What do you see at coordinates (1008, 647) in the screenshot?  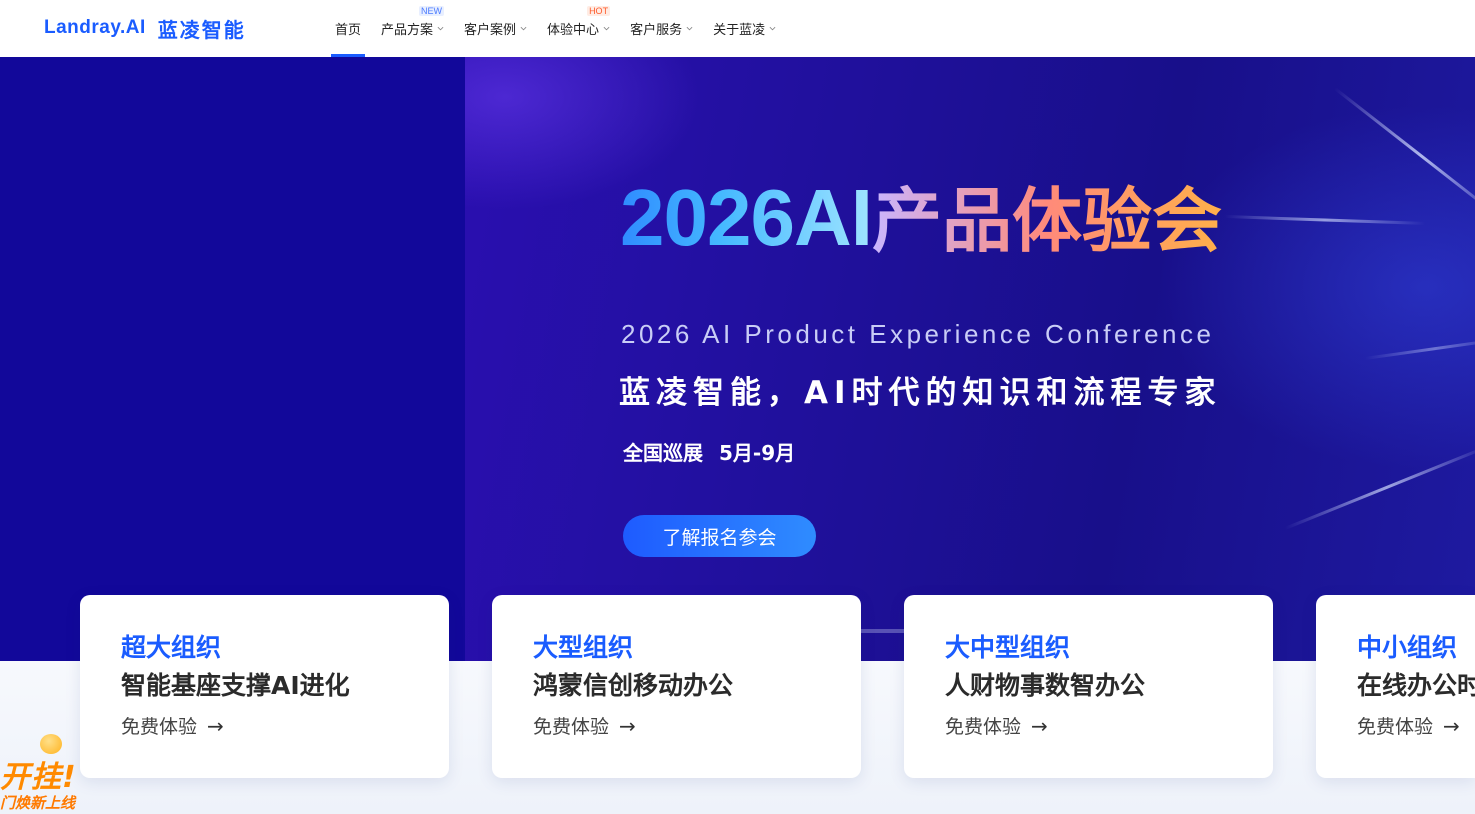 I see `card-tag: 大中型组织` at bounding box center [1008, 647].